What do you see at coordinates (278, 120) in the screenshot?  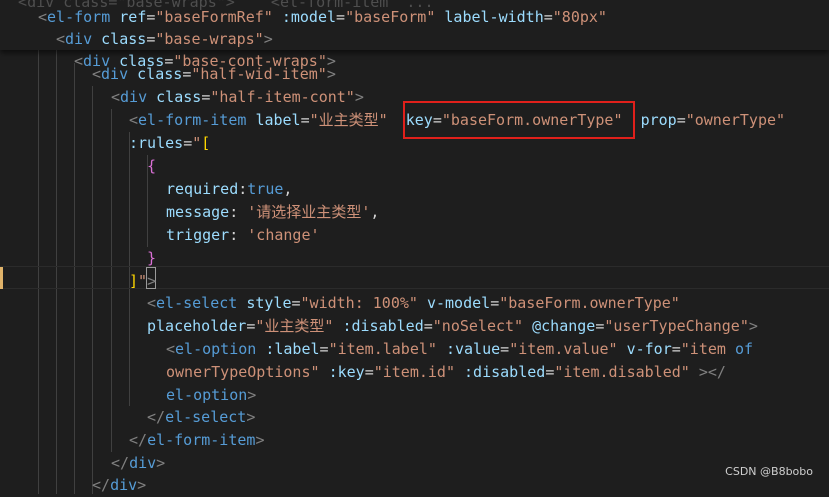 I see `attribute-name: label` at bounding box center [278, 120].